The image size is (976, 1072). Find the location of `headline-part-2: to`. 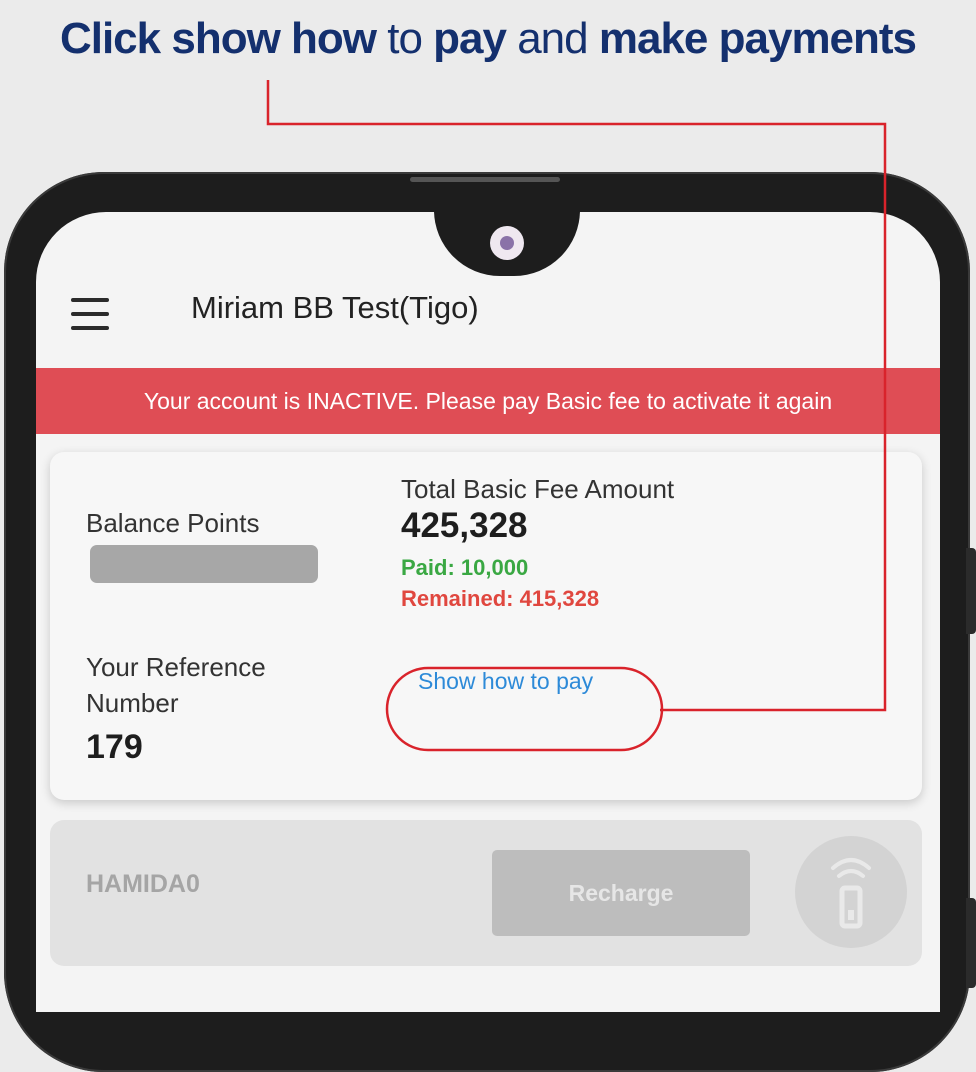

headline-part-2: to is located at coordinates (405, 38).